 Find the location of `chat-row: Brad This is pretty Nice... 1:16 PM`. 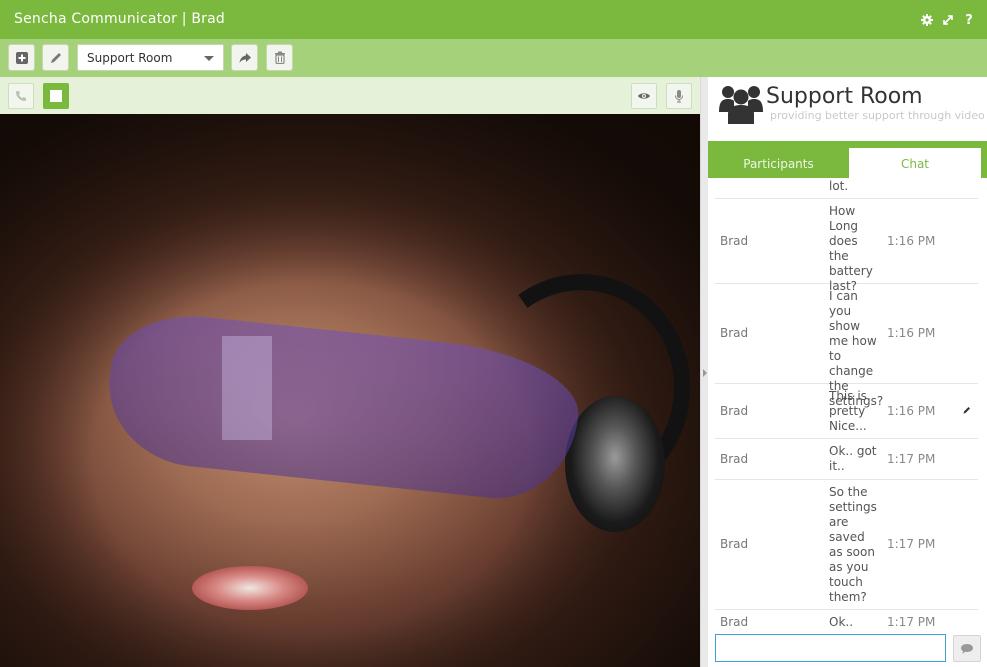

chat-row: Brad This is pretty Nice... 1:16 PM is located at coordinates (846, 411).